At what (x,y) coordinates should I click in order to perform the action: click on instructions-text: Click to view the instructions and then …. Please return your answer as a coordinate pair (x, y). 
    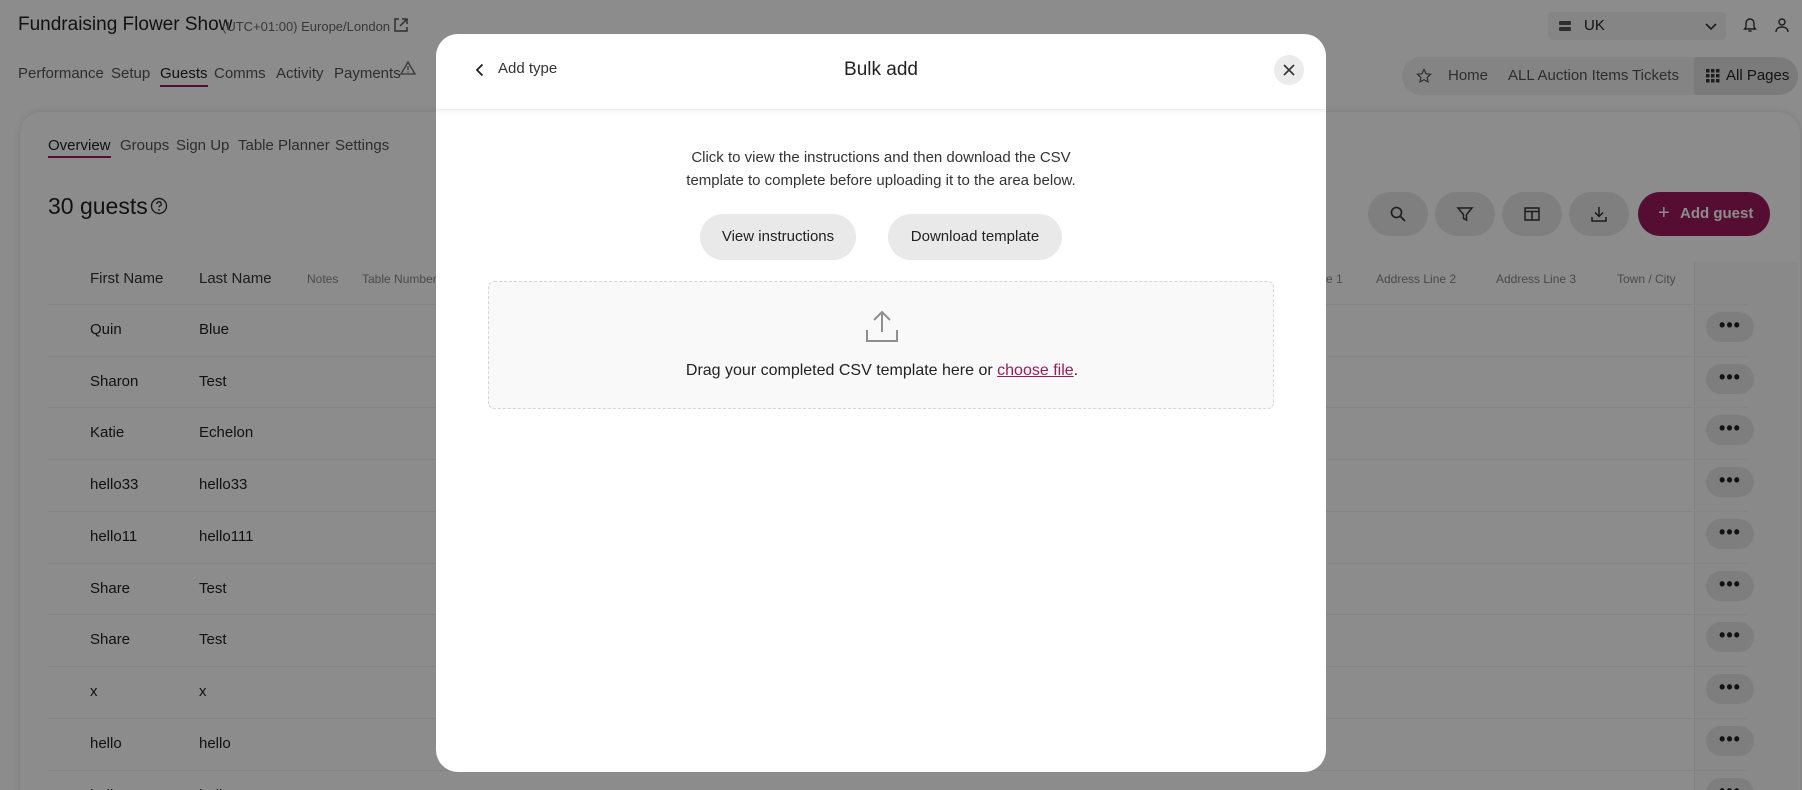
    Looking at the image, I should click on (881, 169).